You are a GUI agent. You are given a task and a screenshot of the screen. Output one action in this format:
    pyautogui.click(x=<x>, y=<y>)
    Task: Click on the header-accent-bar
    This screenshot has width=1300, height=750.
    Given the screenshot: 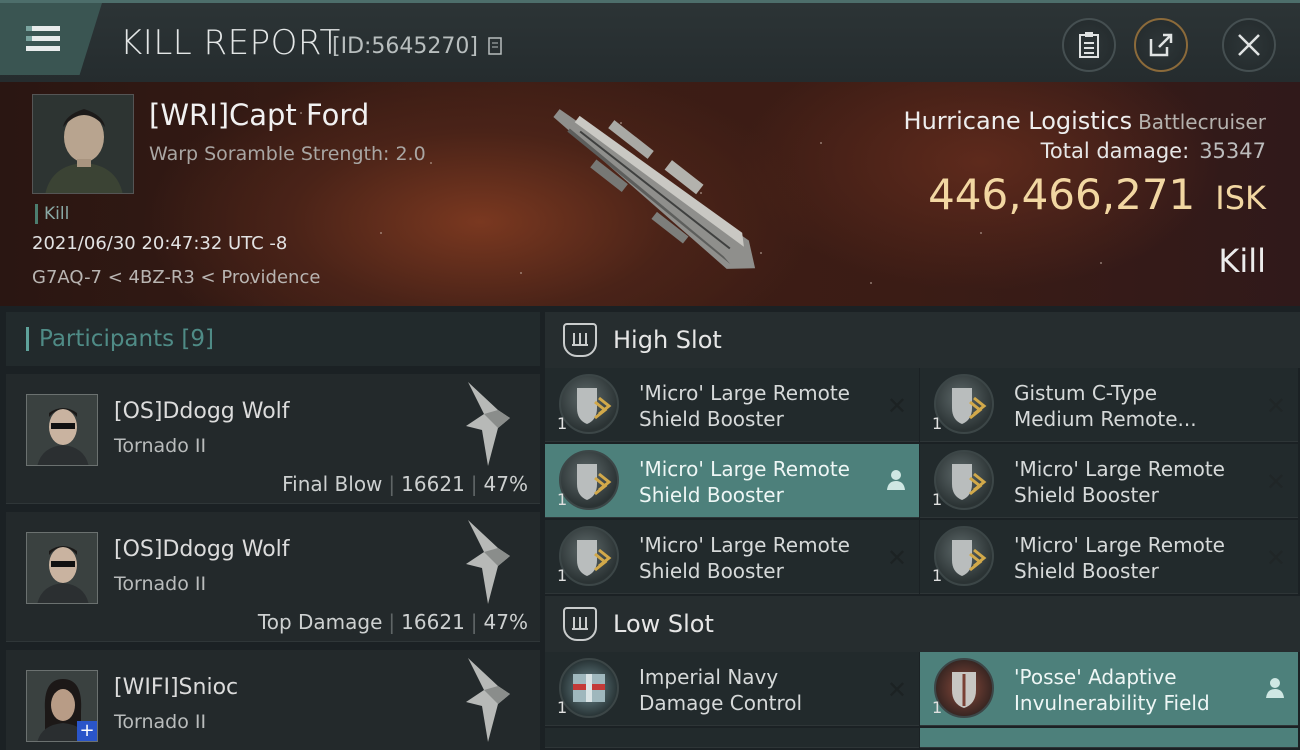 What is the action you would take?
    pyautogui.click(x=27, y=339)
    